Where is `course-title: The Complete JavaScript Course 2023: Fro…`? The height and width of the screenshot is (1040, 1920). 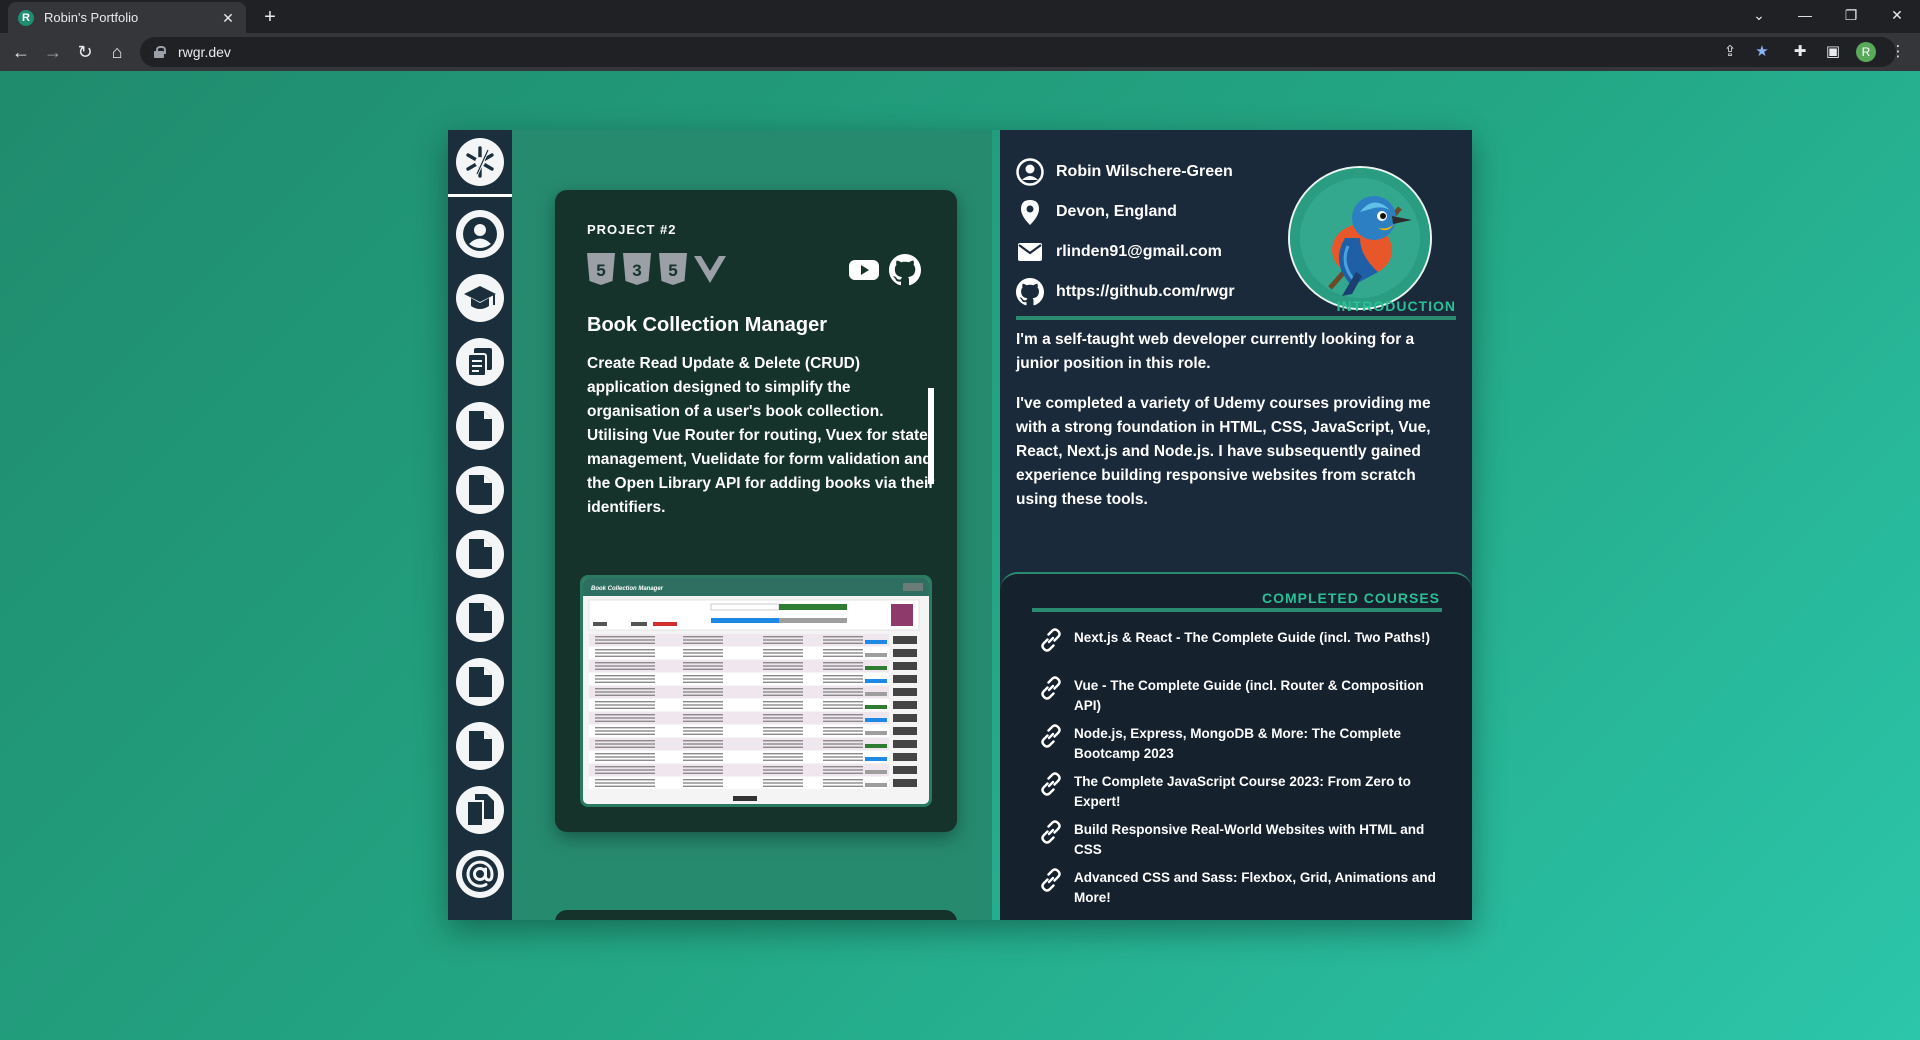 course-title: The Complete JavaScript Course 2023: Fro… is located at coordinates (1260, 792).